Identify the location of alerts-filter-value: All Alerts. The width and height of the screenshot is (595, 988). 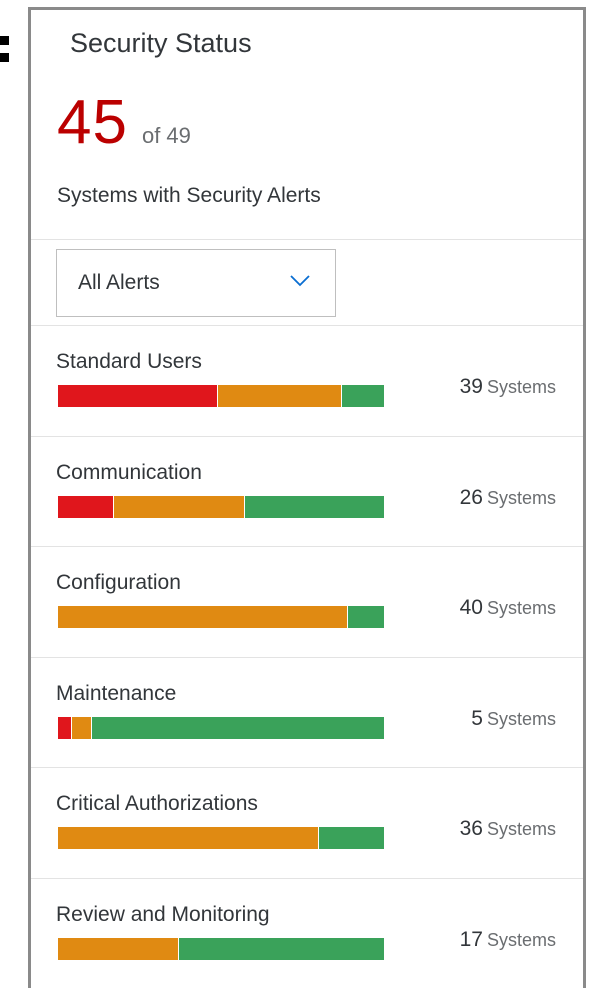
(119, 282).